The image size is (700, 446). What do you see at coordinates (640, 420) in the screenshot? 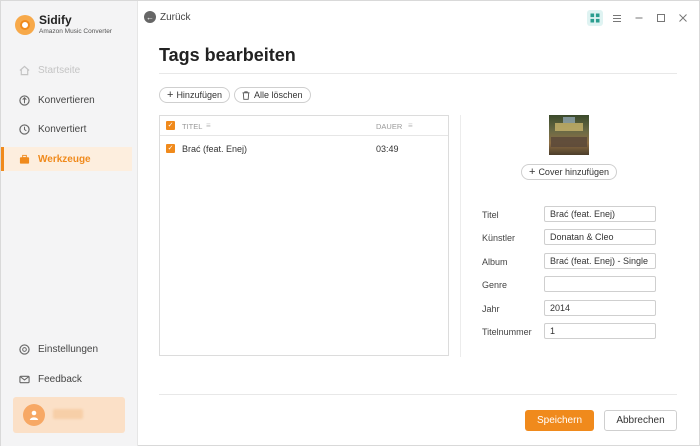
I see `cancel-button: Abbrechen` at bounding box center [640, 420].